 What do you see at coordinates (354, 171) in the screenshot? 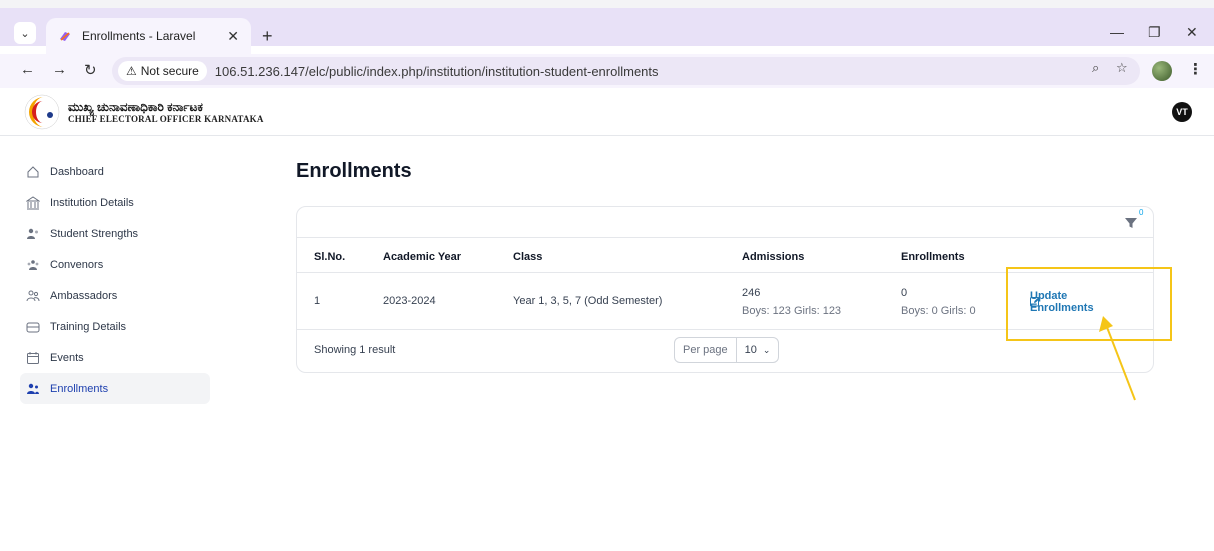
I see `page-title: Enrollments` at bounding box center [354, 171].